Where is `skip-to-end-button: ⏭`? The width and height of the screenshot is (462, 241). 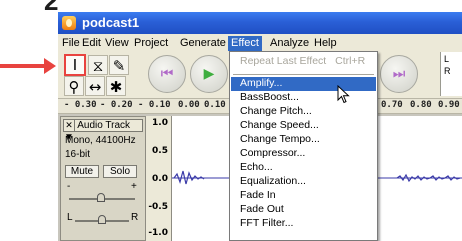
skip-to-end-button: ⏭ is located at coordinates (399, 74).